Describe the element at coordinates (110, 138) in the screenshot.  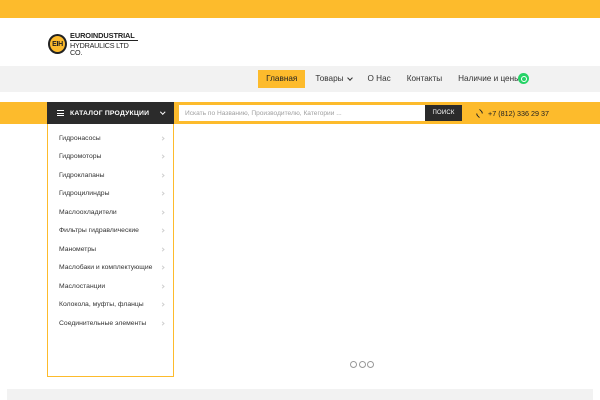
I see `catalog-item: Гидронасосы` at that location.